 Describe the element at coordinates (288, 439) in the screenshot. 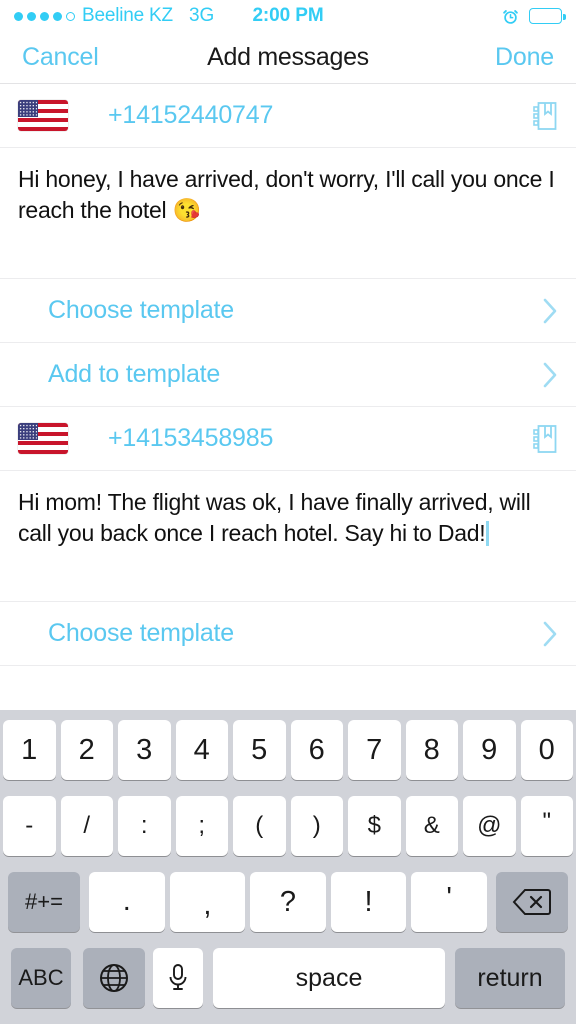

I see `recipient-row-2: +14153458985` at that location.